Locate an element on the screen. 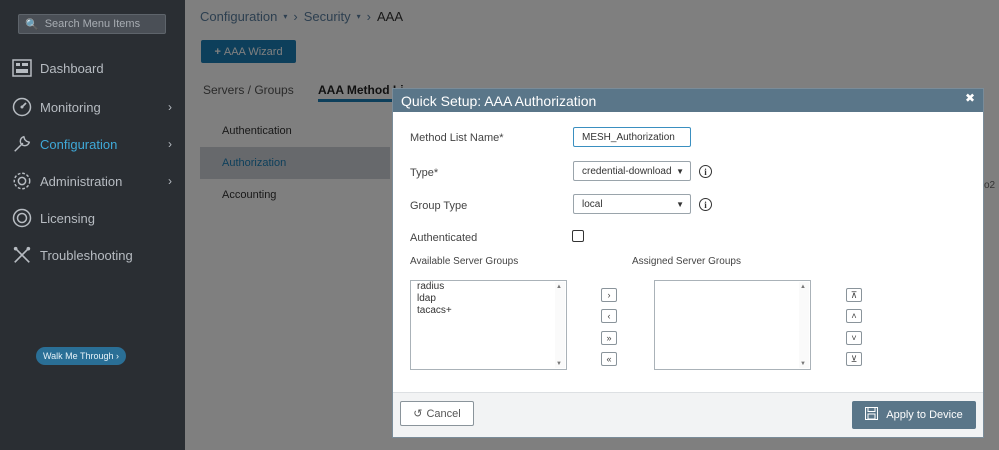  method-list-name-input: MESH_Authorization is located at coordinates (632, 137).